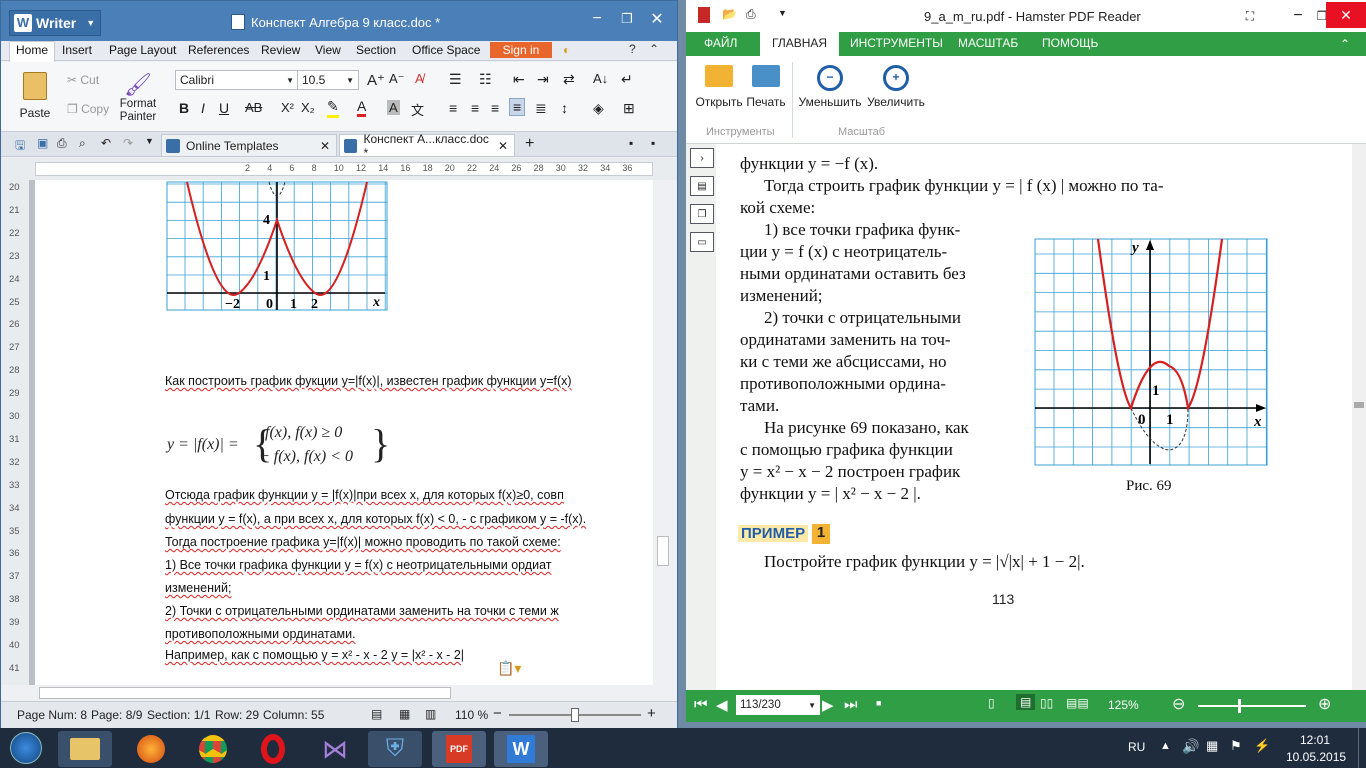 The image size is (1366, 768). I want to click on sort-icon: A↓, so click(600, 78).